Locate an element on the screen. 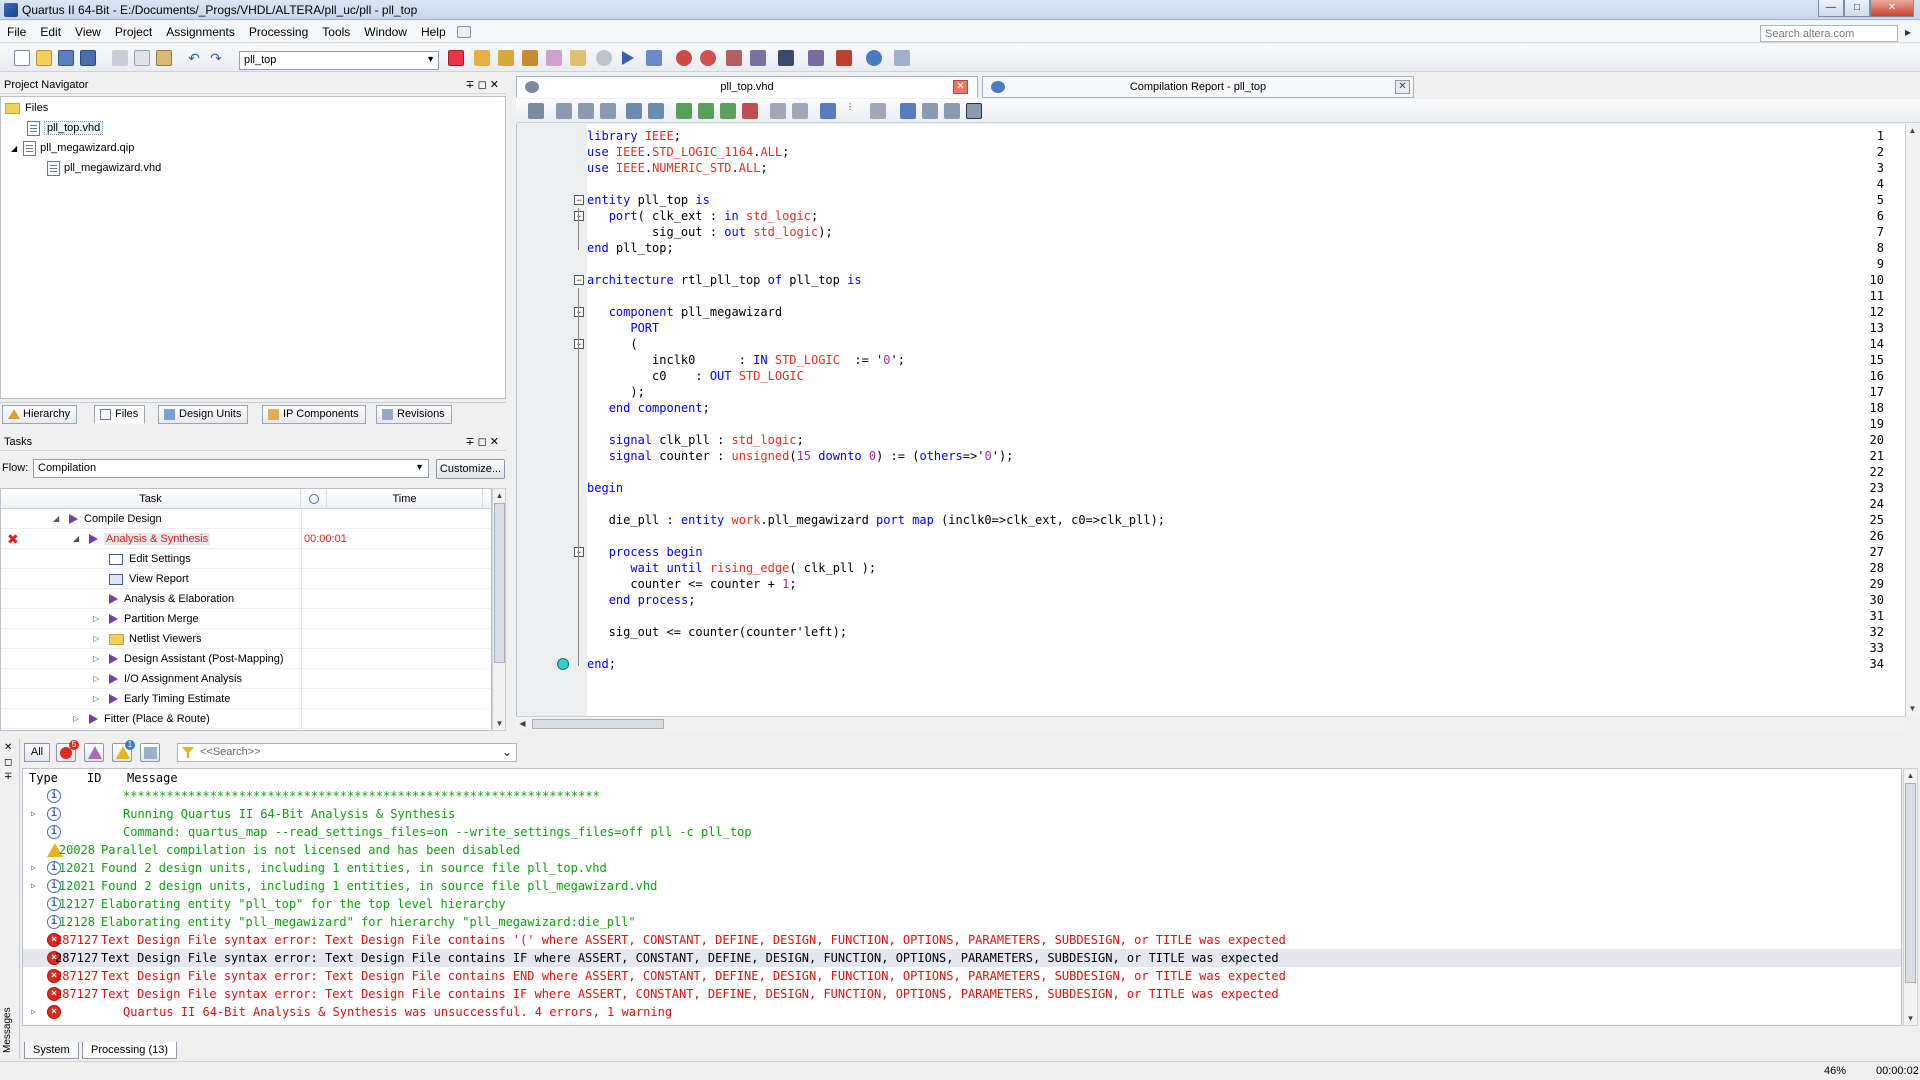 The height and width of the screenshot is (1080, 1920). tree-item-pll-top: pll_top.vhd is located at coordinates (65, 128).